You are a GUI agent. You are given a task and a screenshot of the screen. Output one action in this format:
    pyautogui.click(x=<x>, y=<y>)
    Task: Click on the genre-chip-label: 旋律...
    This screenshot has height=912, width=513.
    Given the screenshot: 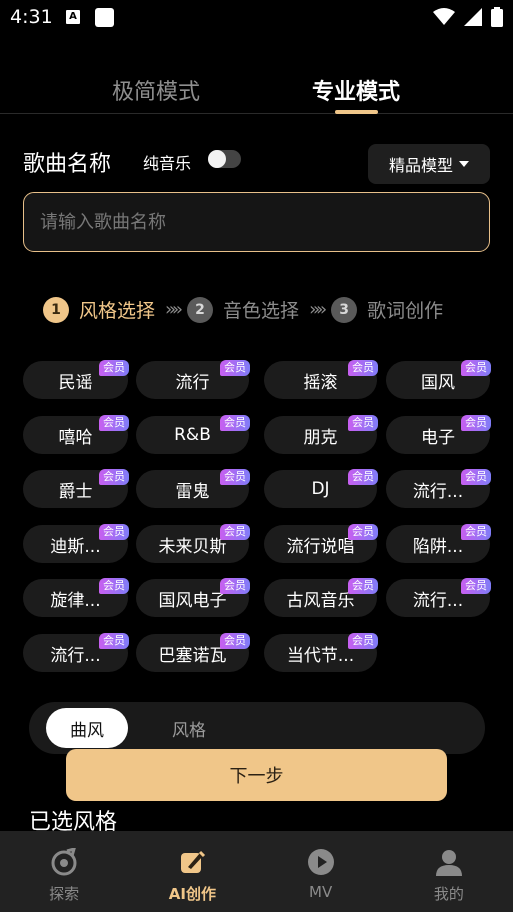 What is the action you would take?
    pyautogui.click(x=75, y=600)
    